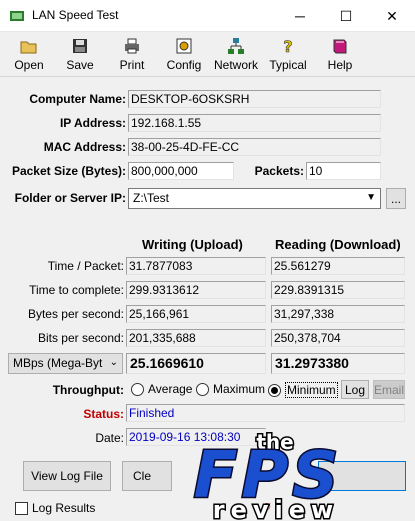 The width and height of the screenshot is (415, 521). What do you see at coordinates (75, 15) in the screenshot?
I see `window-title: LAN Speed Test` at bounding box center [75, 15].